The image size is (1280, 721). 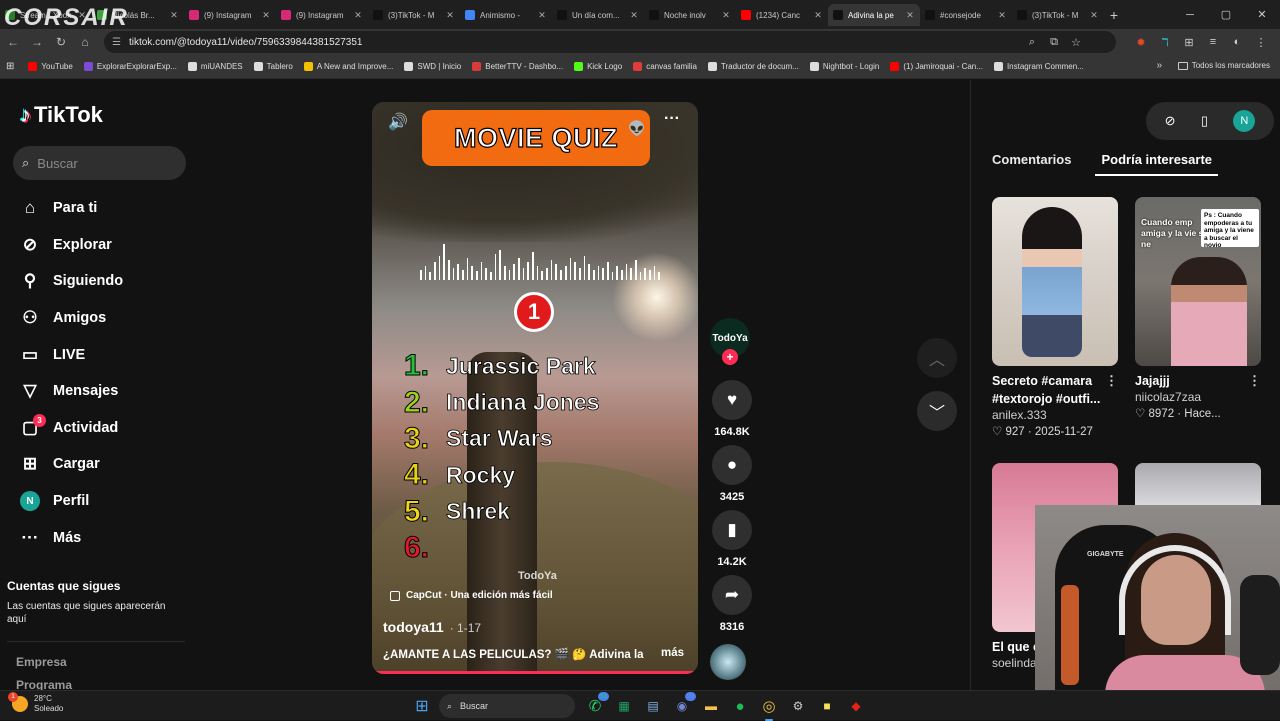 I want to click on sidebar-item-siguiendo: ⚲ Siguiendo, so click(x=70, y=281).